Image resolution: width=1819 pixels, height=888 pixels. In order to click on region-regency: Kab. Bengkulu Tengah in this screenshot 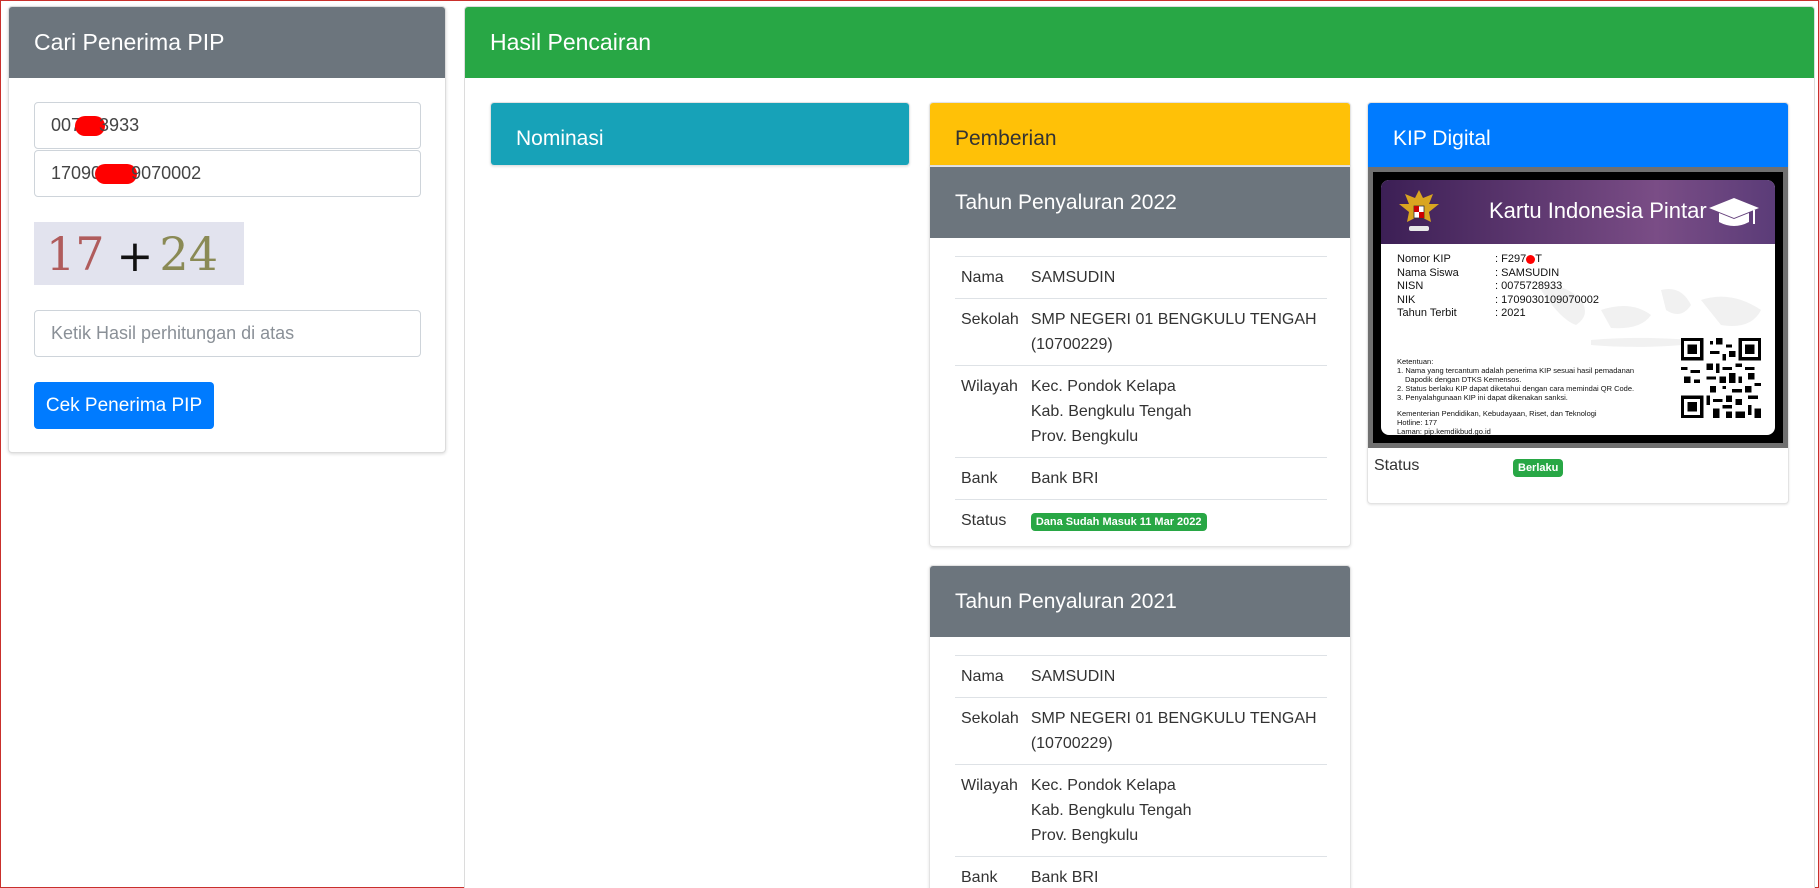, I will do `click(1111, 810)`.